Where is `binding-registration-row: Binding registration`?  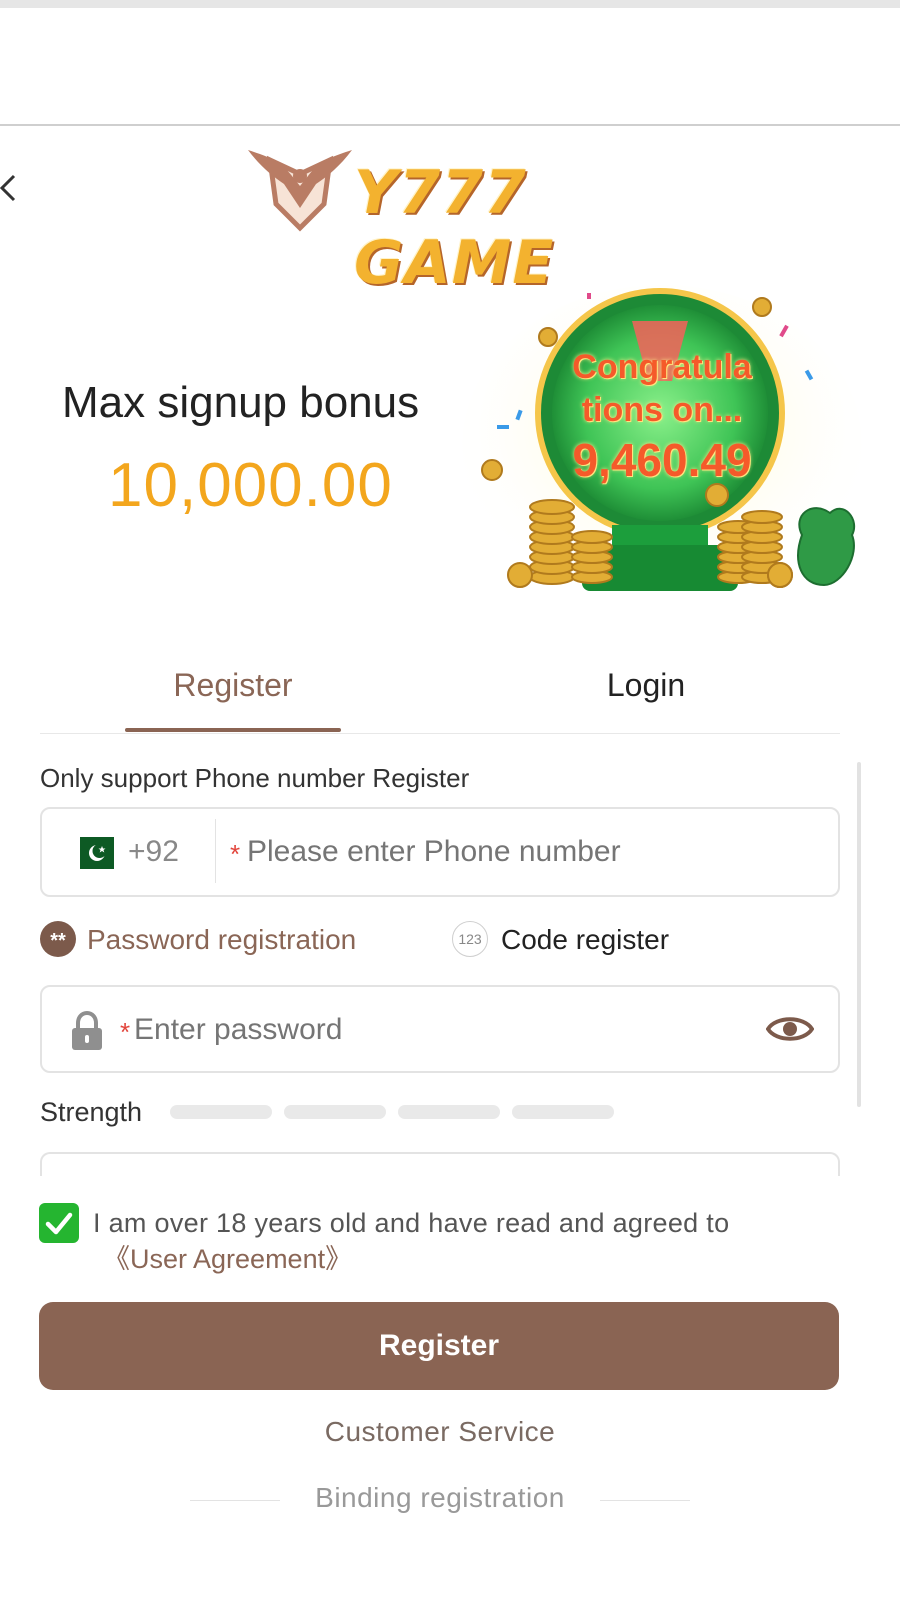
binding-registration-row: Binding registration is located at coordinates (440, 1502).